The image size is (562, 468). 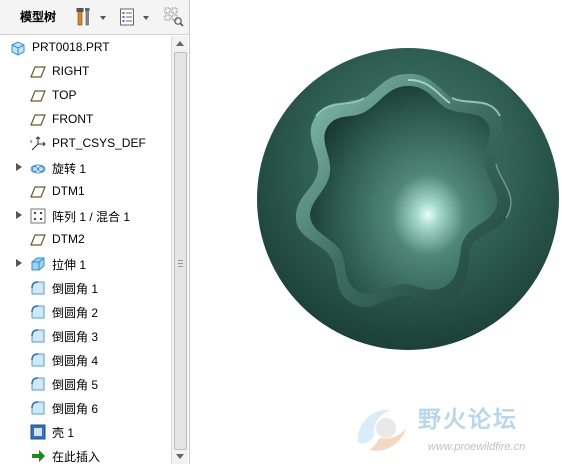 I want to click on tree-item-label: PRT0018.PRT, so click(x=71, y=47).